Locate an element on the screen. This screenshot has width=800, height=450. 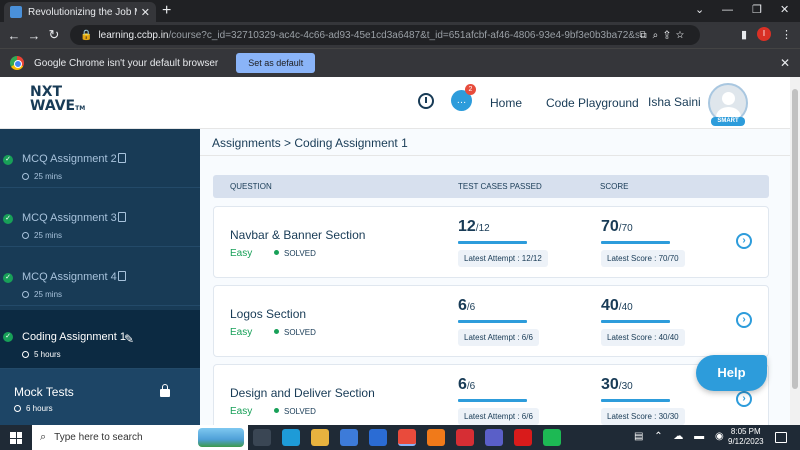
back-icon: ← is located at coordinates (14, 35).